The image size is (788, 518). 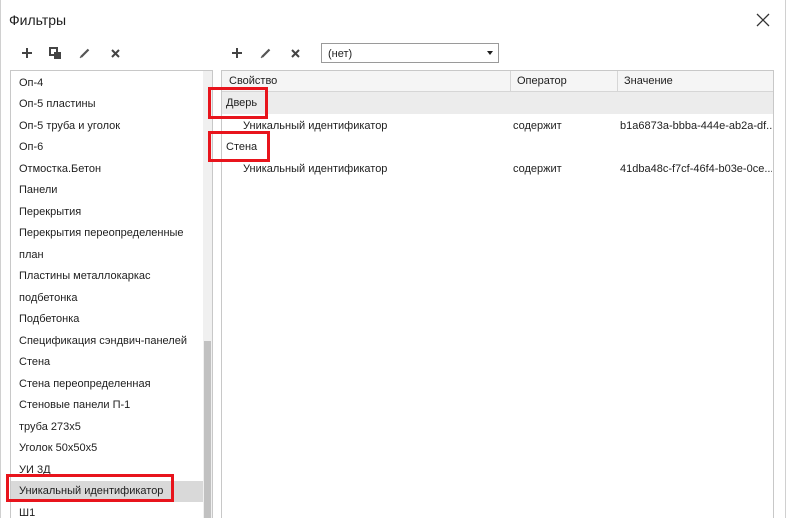 I want to click on filter-type-select: (нет), so click(x=410, y=53).